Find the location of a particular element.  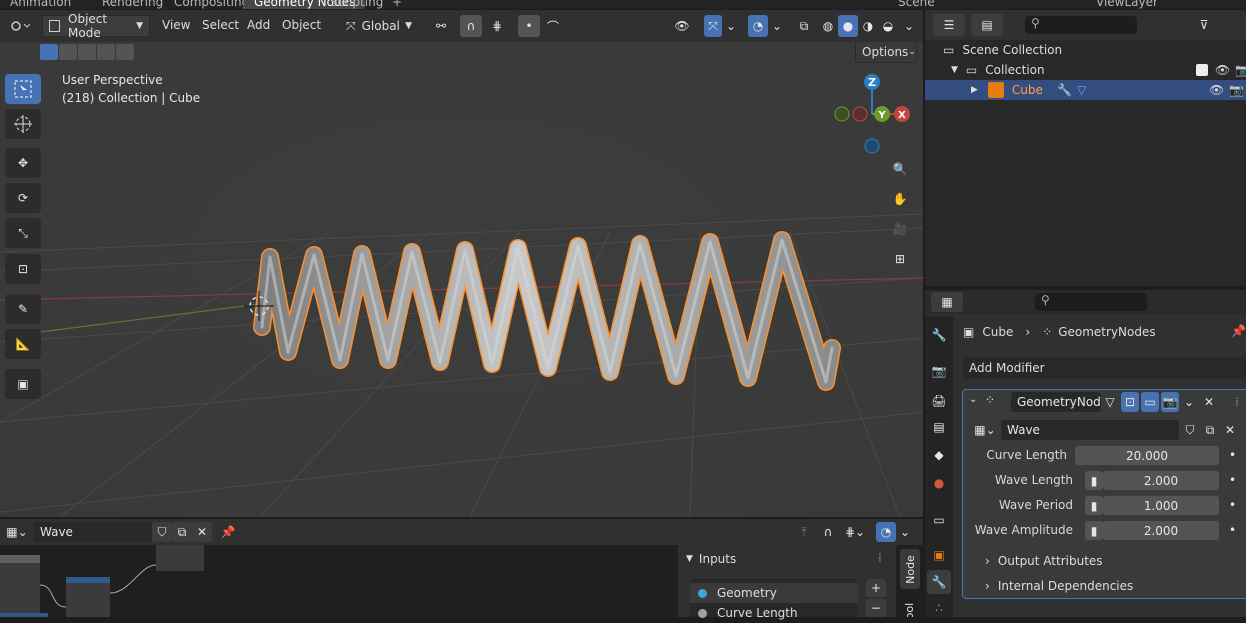

cage-toggle-icon: ⊡ is located at coordinates (1130, 402).